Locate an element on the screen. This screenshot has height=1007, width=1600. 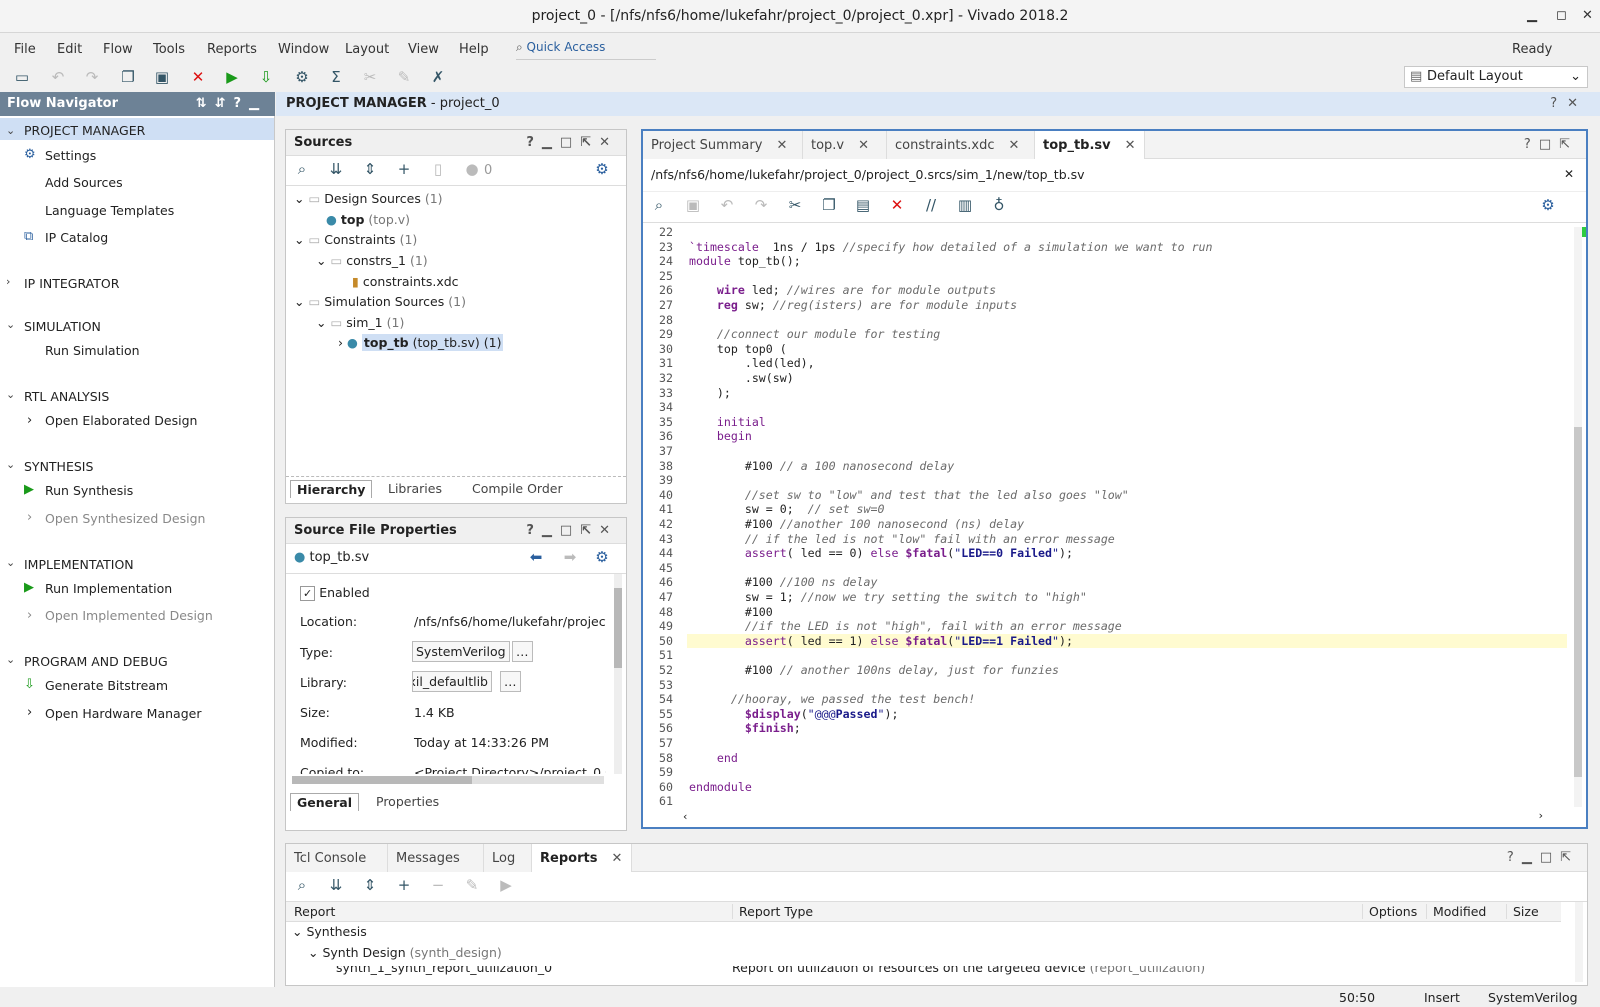
nav-section-synthesis: SYNTHESIS is located at coordinates (58, 466).